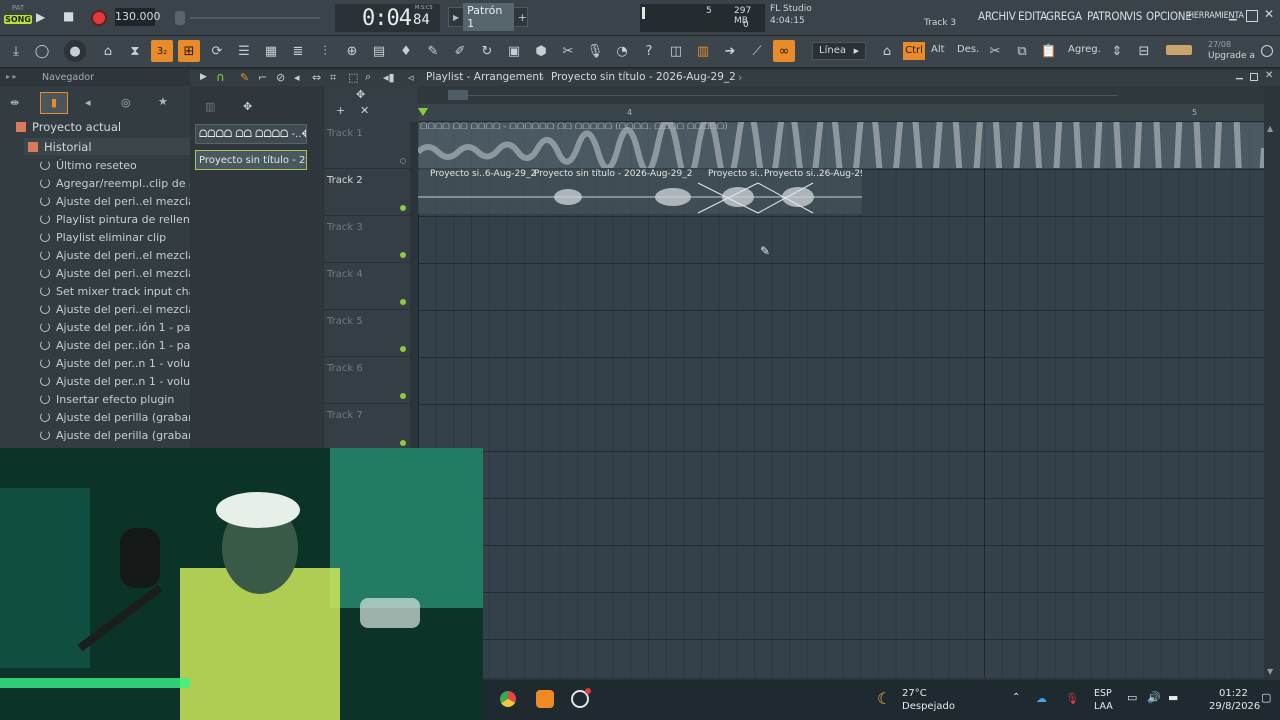  I want to click on plugin-picker-icon: ⊕, so click(352, 51).